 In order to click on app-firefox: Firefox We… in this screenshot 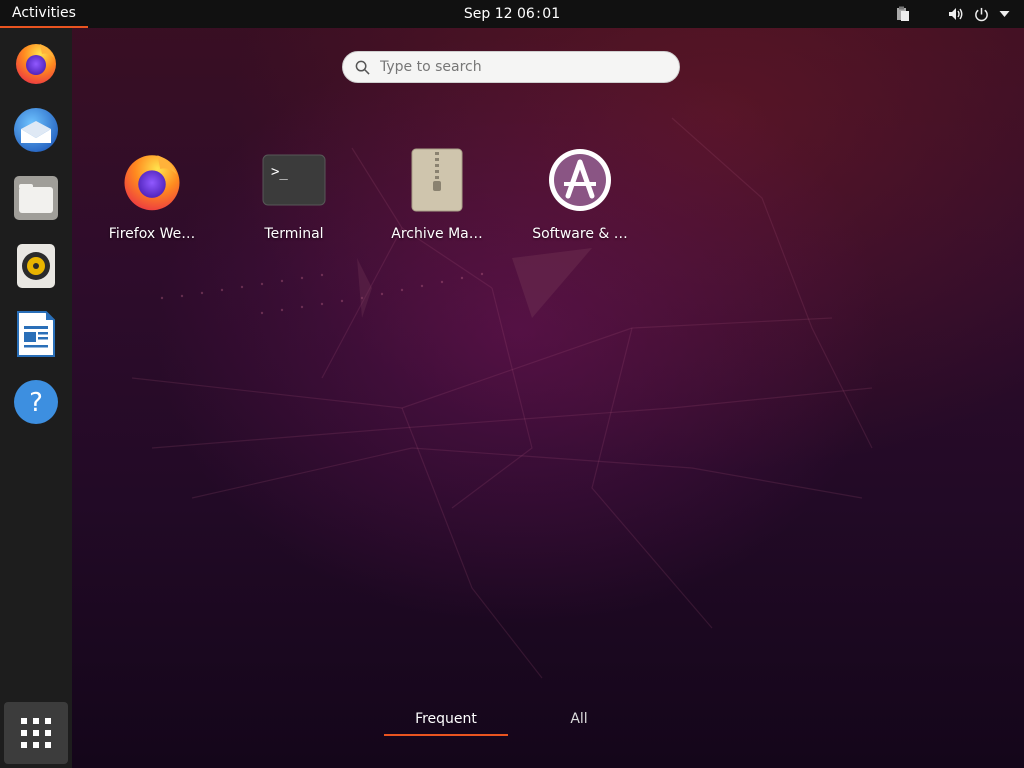, I will do `click(152, 195)`.